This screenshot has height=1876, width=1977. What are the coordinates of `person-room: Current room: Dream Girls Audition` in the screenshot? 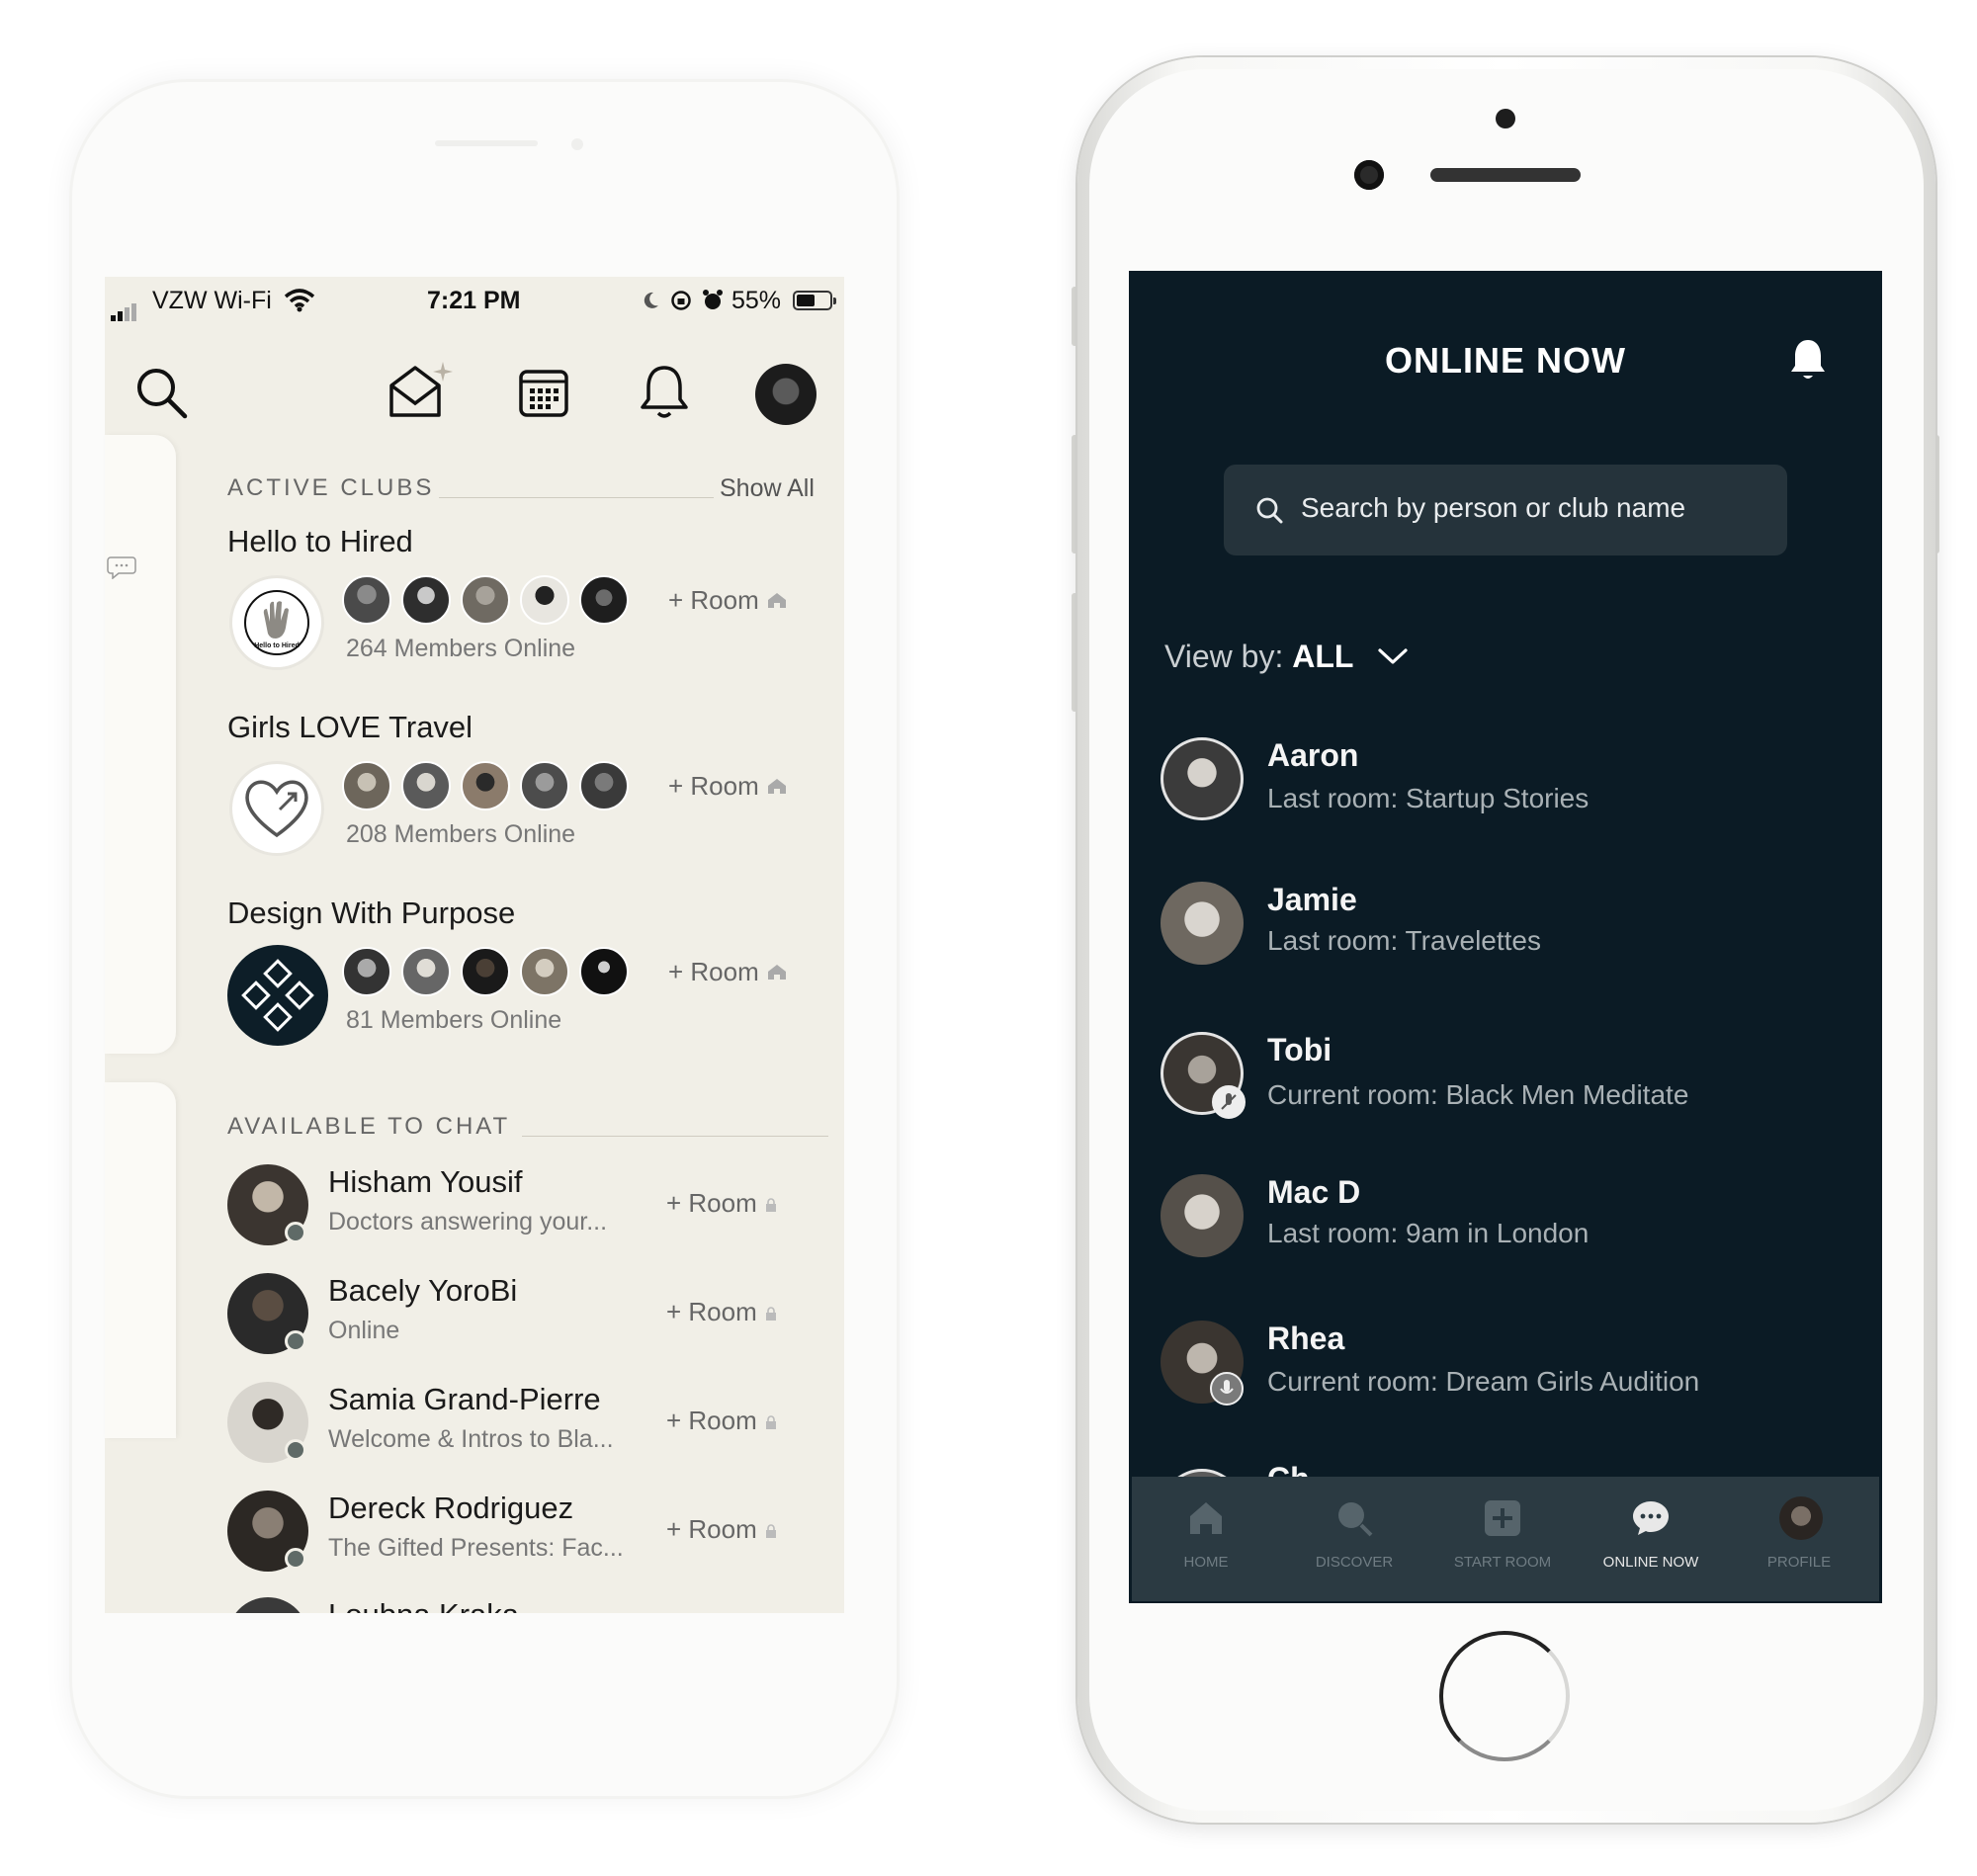 It's located at (1484, 1381).